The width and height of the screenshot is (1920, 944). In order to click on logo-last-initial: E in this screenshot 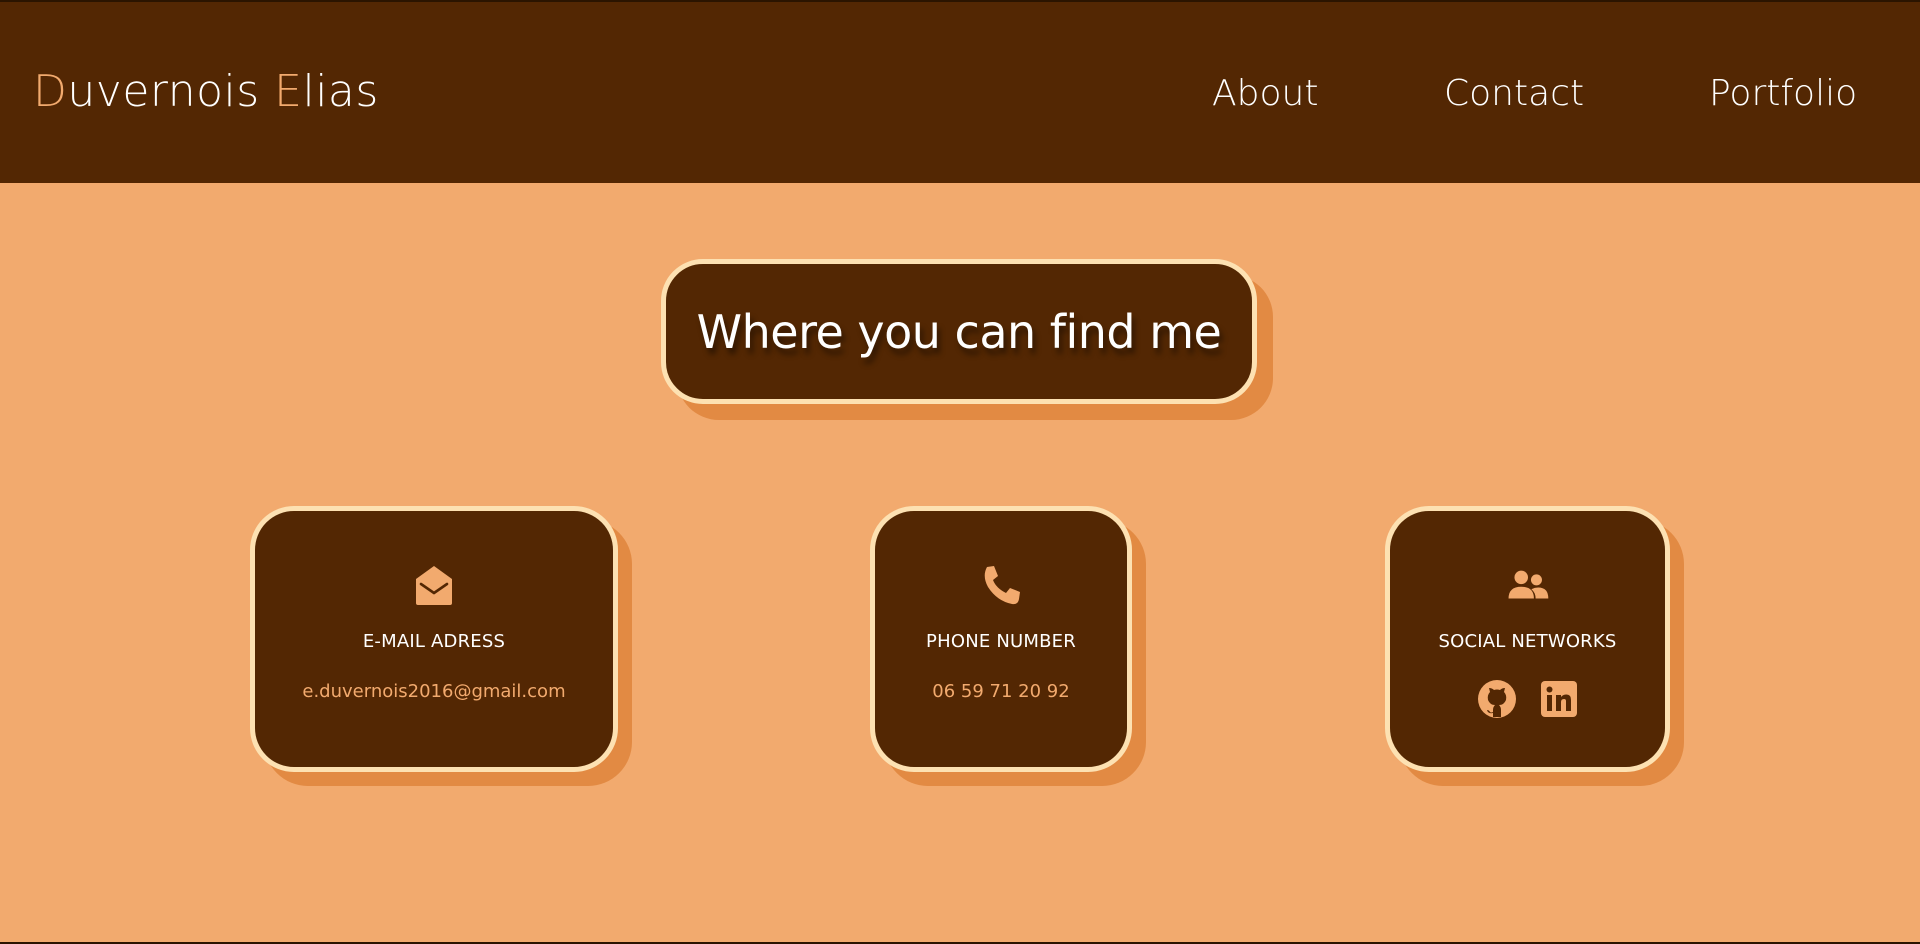, I will do `click(288, 91)`.